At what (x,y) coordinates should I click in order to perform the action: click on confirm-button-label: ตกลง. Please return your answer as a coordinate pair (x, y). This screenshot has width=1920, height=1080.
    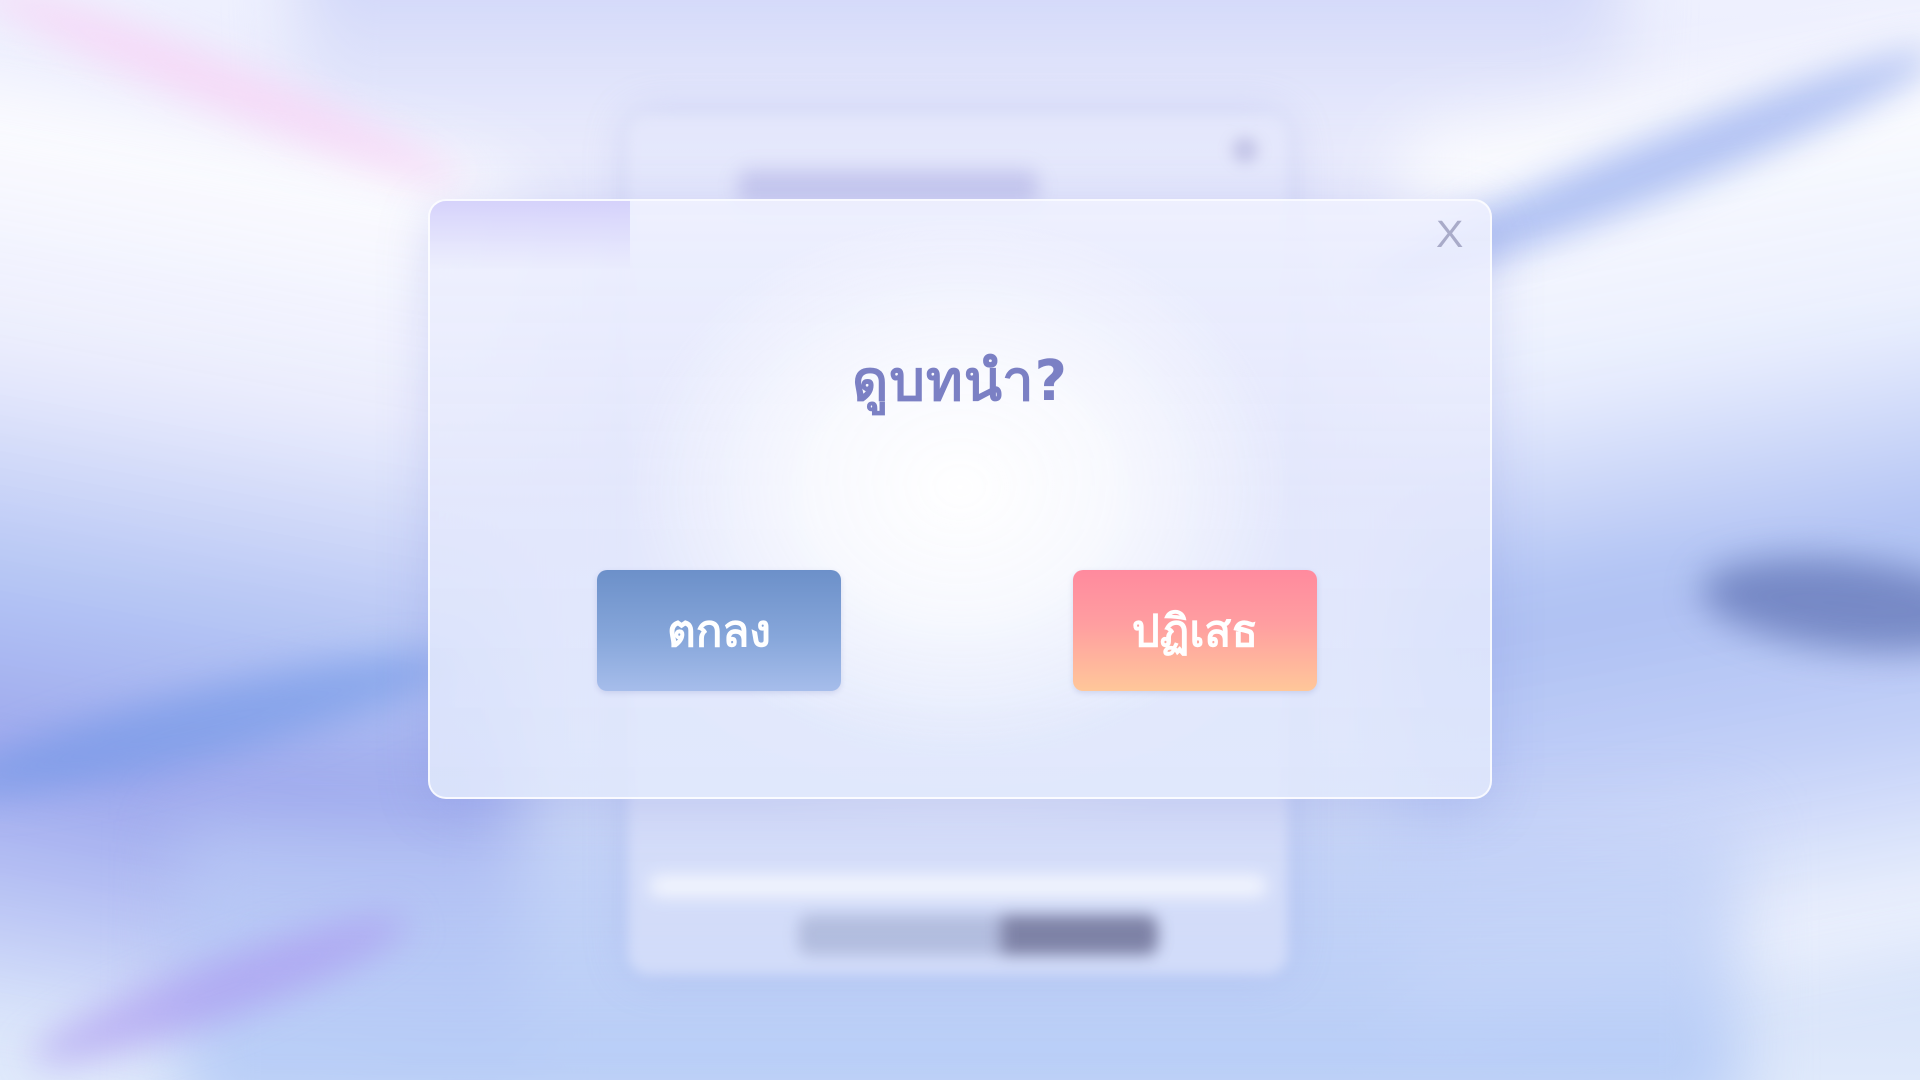
    Looking at the image, I should click on (719, 631).